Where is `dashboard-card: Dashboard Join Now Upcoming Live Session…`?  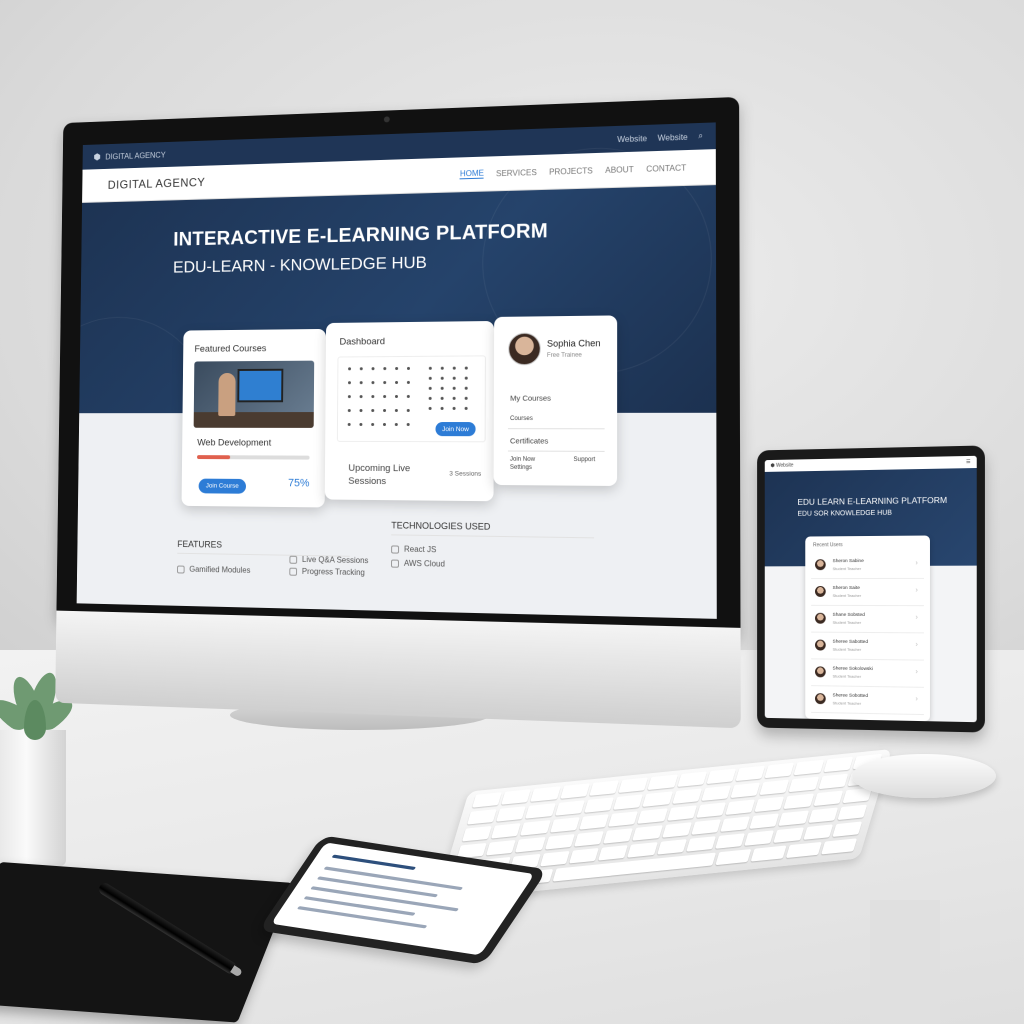 dashboard-card: Dashboard Join Now Upcoming Live Session… is located at coordinates (409, 411).